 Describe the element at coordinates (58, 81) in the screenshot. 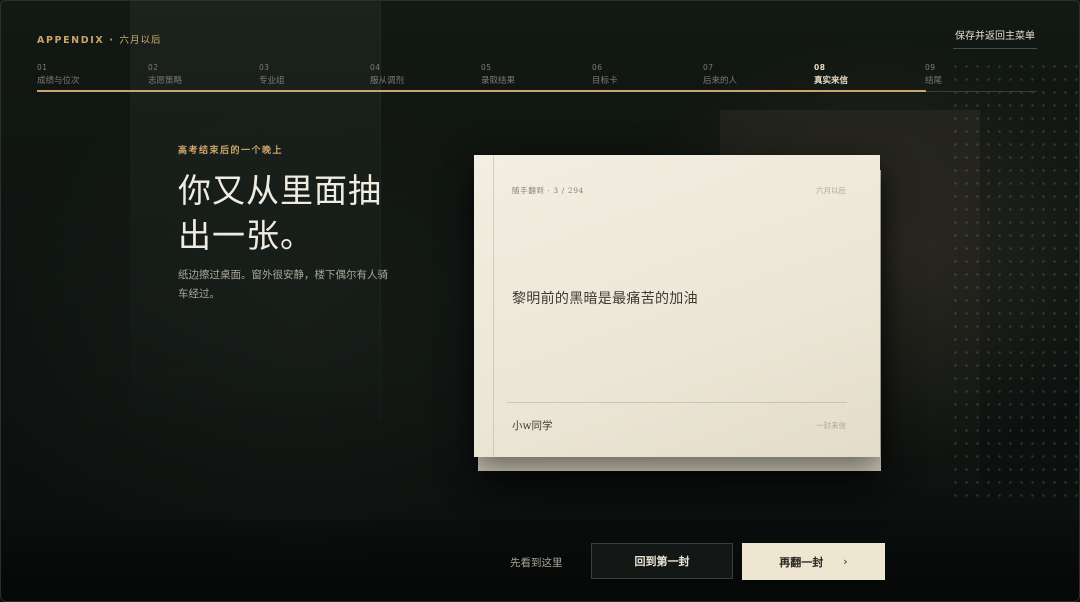

I see `step-label: 成绩与位次` at that location.